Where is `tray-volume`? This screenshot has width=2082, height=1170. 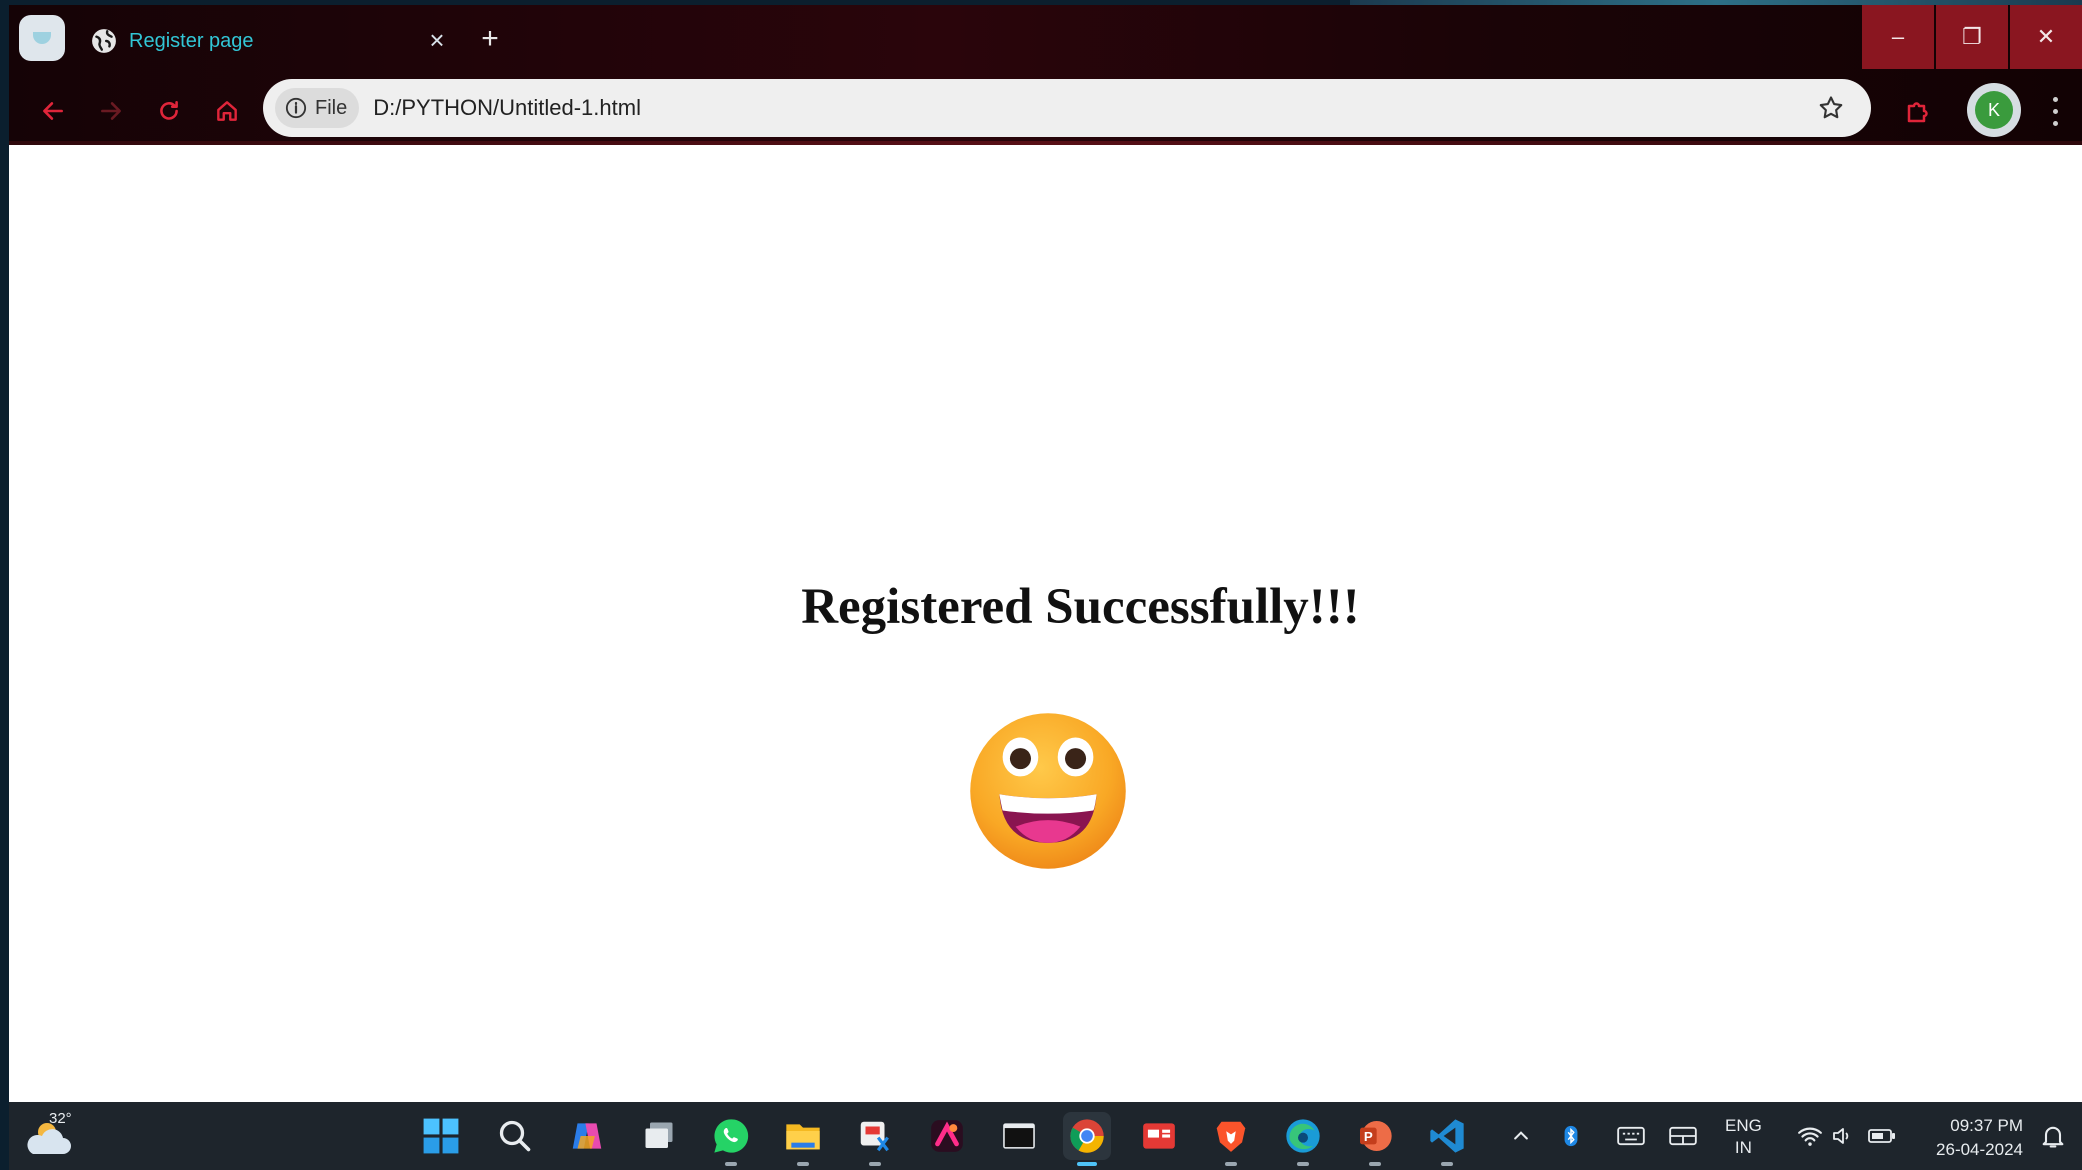
tray-volume is located at coordinates (1842, 1136).